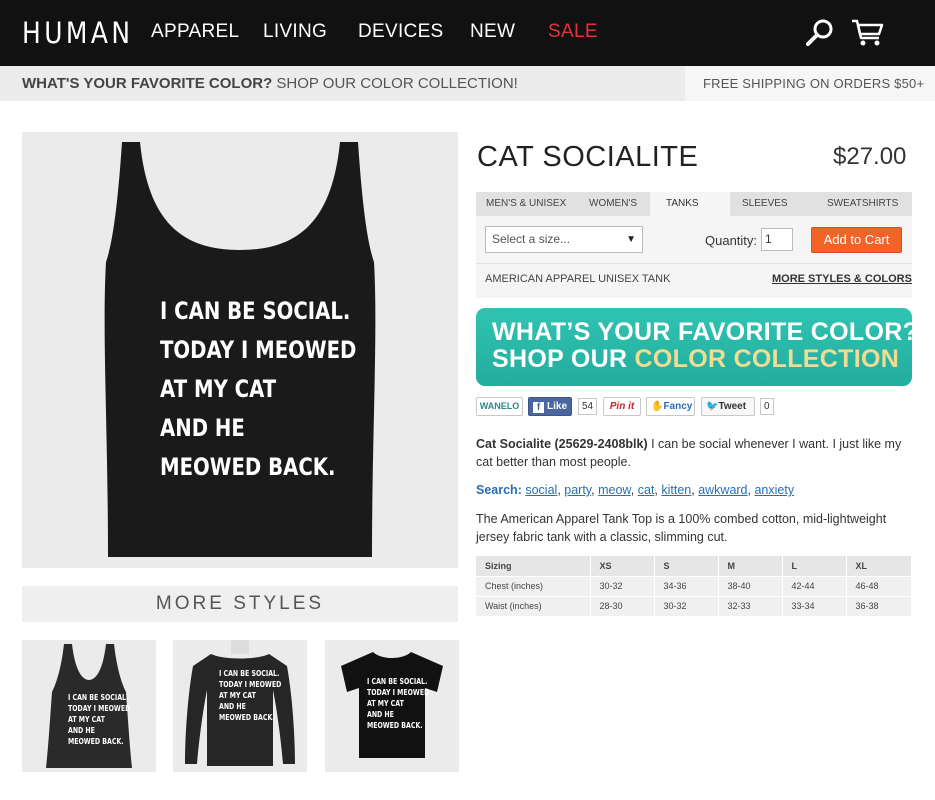  What do you see at coordinates (750, 566) in the screenshot?
I see `table-header: M` at bounding box center [750, 566].